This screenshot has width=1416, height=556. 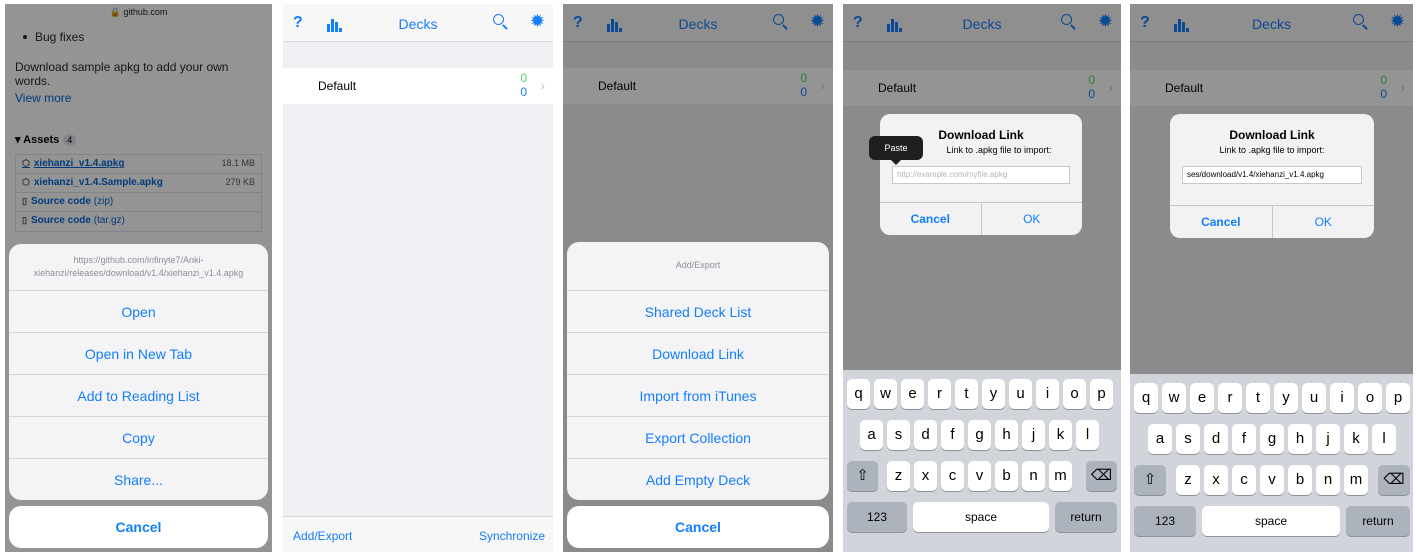 I want to click on copy-button: Copy, so click(x=138, y=437).